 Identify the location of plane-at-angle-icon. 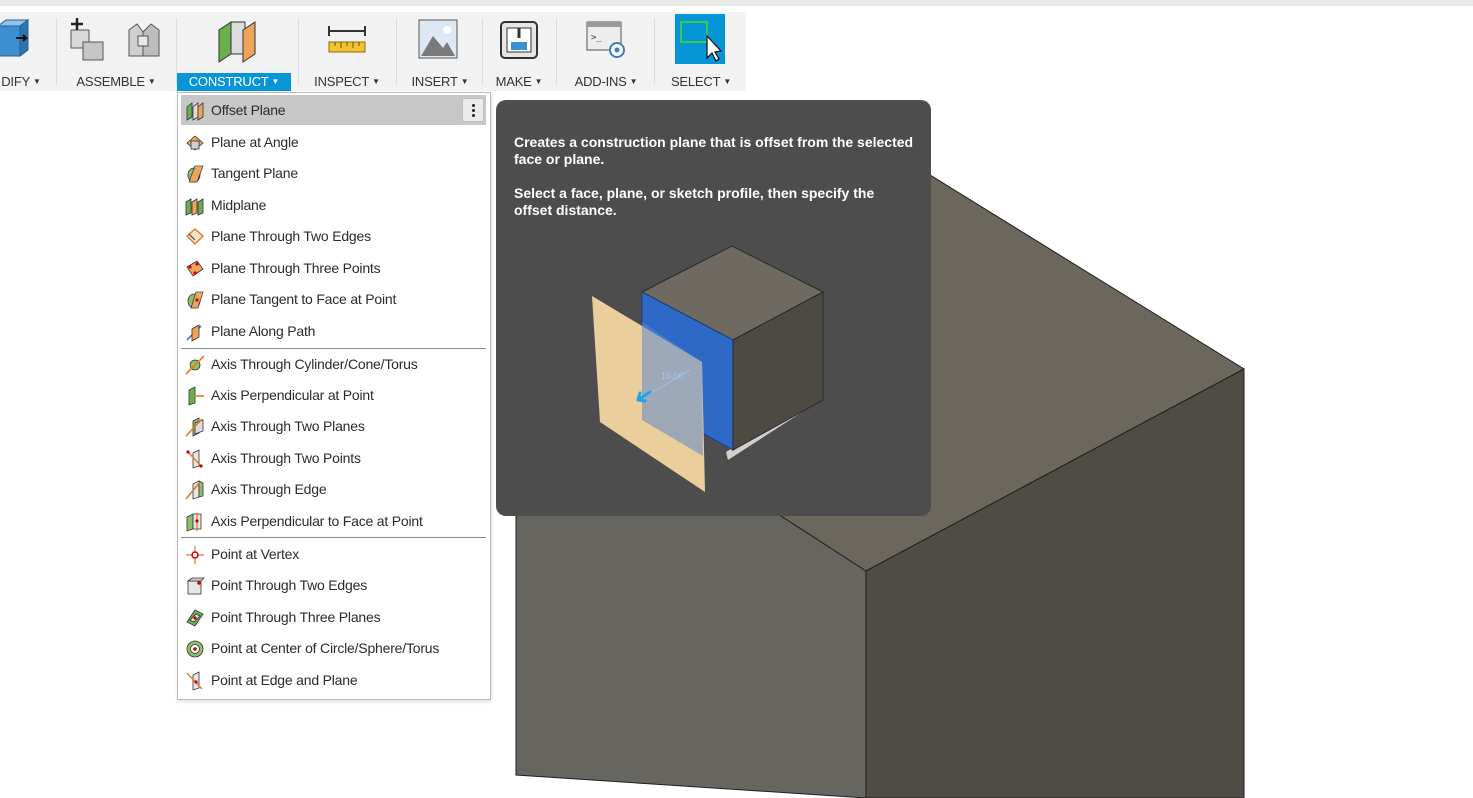
(195, 143).